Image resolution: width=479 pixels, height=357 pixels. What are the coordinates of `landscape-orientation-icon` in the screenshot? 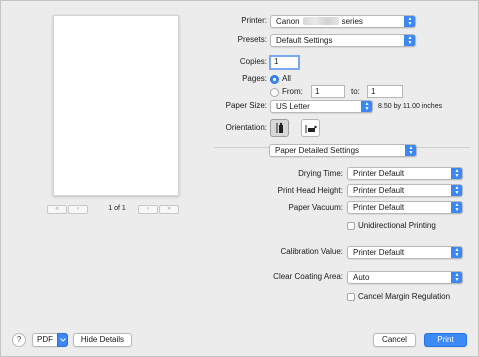 It's located at (311, 129).